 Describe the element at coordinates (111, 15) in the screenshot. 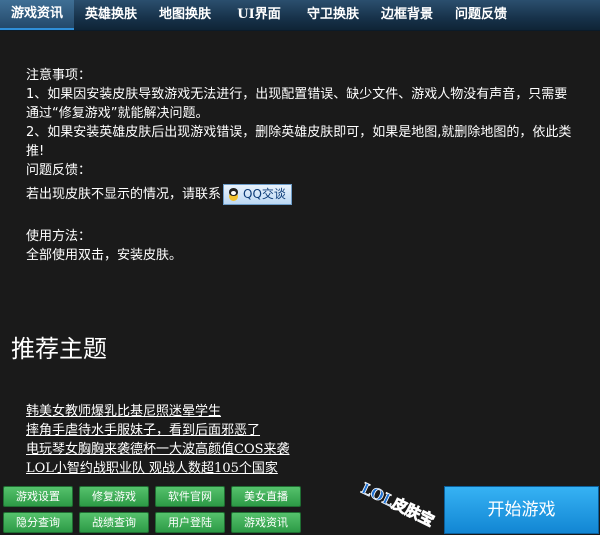

I see `tab-hero-skins: 英雄换肤` at that location.